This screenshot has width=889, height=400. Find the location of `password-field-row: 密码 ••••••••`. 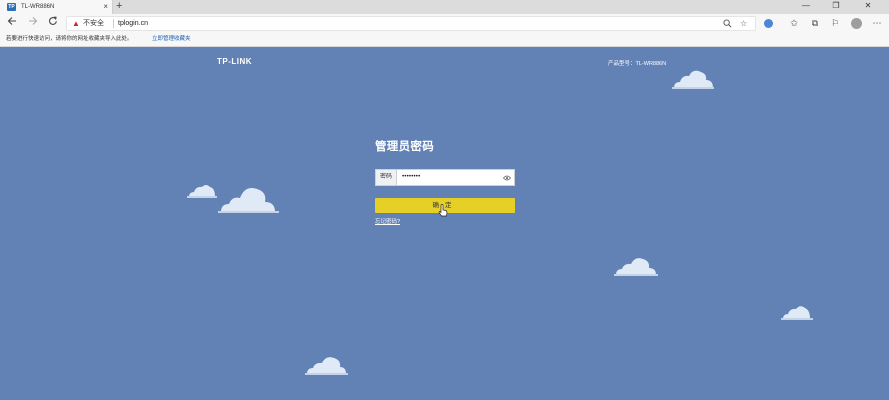

password-field-row: 密码 •••••••• is located at coordinates (445, 177).